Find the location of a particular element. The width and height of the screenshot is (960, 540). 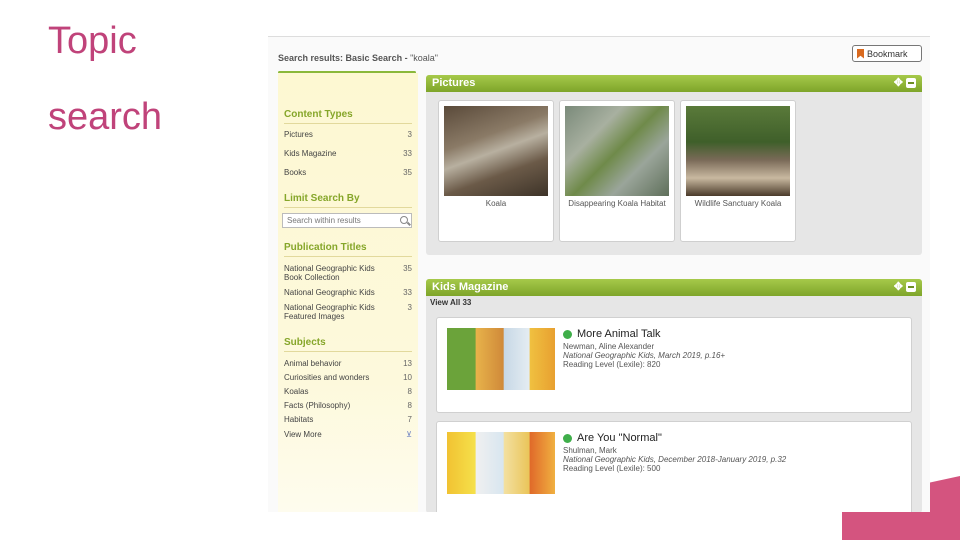

picture-card-habitat: Disappearing Koala Habitat is located at coordinates (617, 171).